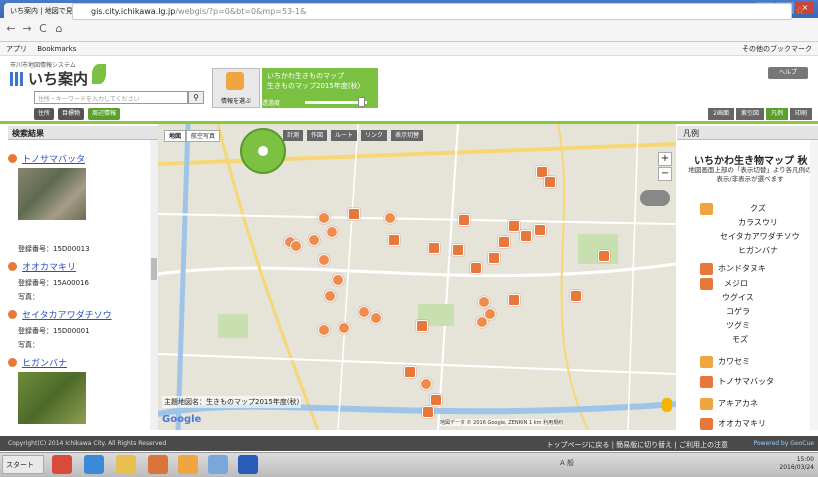  What do you see at coordinates (62, 464) in the screenshot?
I see `chrome-taskbar-icon` at bounding box center [62, 464].